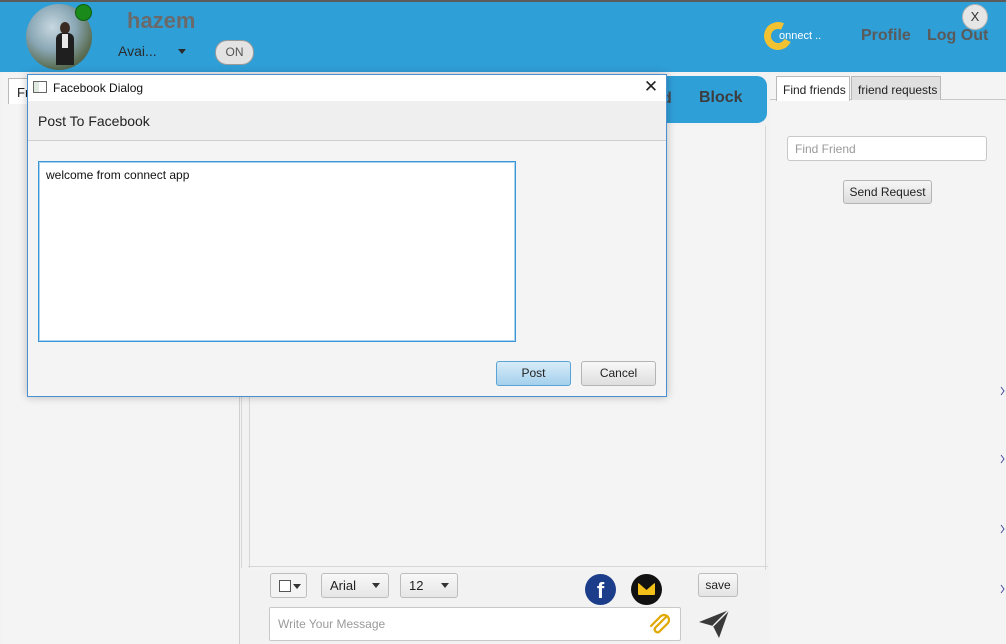 This screenshot has width=1006, height=644. What do you see at coordinates (429, 585) in the screenshot?
I see `font-size-select: 12` at bounding box center [429, 585].